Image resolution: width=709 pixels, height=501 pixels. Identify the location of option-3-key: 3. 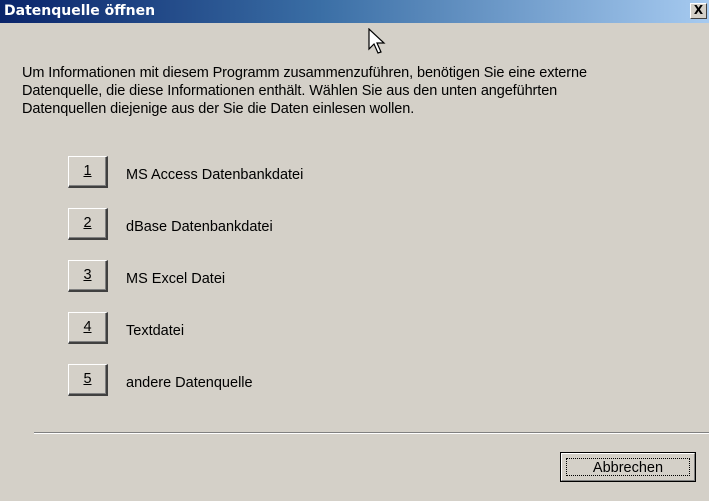
(87, 275).